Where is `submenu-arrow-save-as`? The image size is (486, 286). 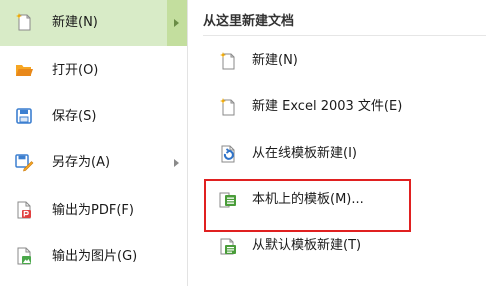 submenu-arrow-save-as is located at coordinates (177, 163).